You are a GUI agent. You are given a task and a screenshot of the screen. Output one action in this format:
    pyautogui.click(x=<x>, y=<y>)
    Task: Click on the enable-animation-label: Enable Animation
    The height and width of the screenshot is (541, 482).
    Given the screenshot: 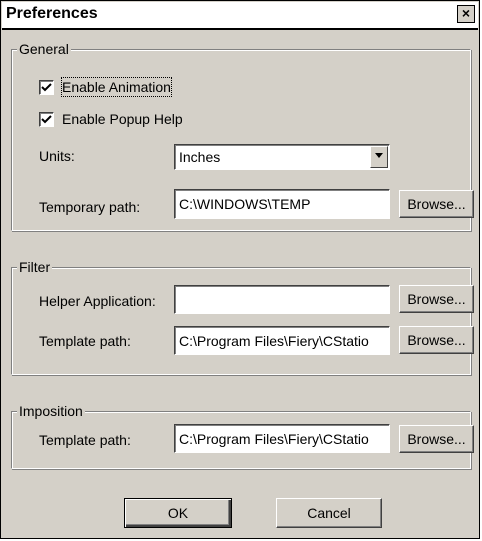 What is the action you would take?
    pyautogui.click(x=116, y=87)
    